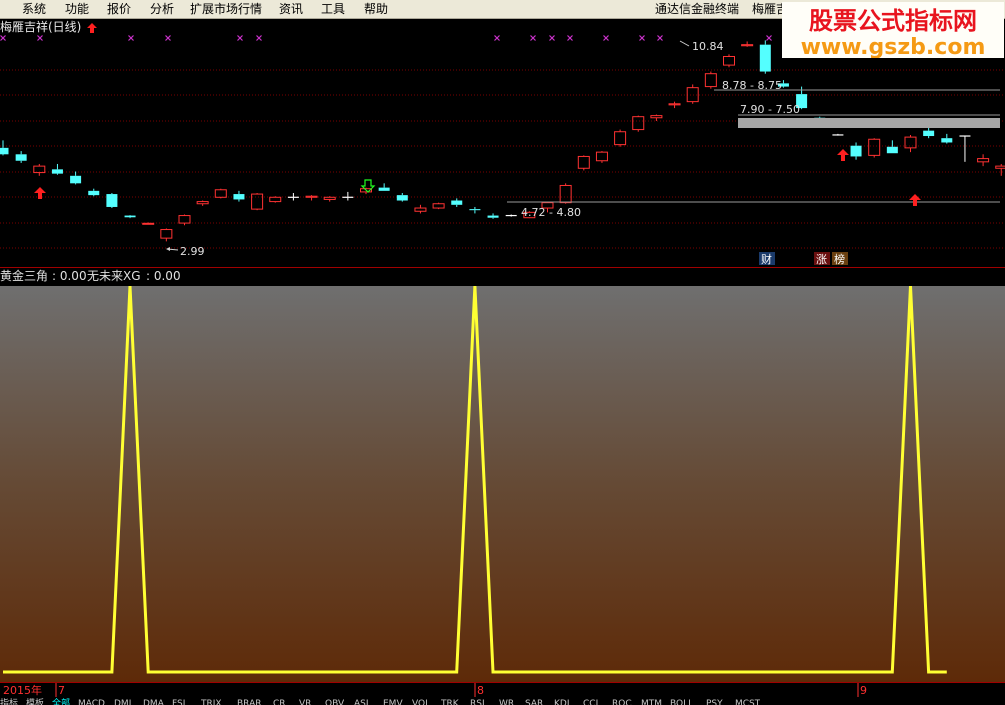 This screenshot has width=1005, height=705. I want to click on menu-function: 功能, so click(77, 9).